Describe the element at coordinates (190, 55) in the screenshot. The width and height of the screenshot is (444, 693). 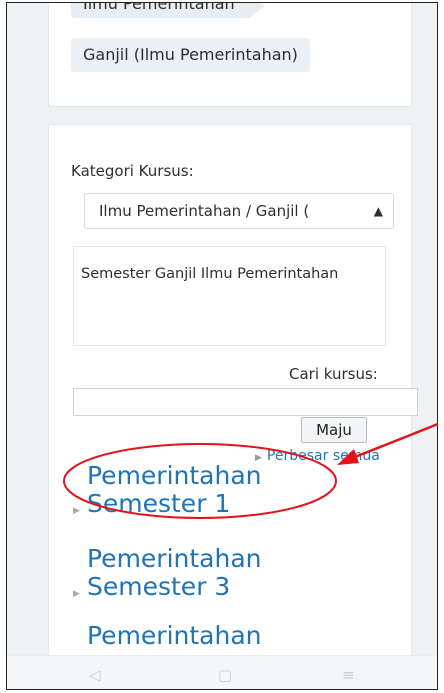
I see `breadcrumb-subcategory: Ganjil (Ilmu Pemerintahan)` at that location.